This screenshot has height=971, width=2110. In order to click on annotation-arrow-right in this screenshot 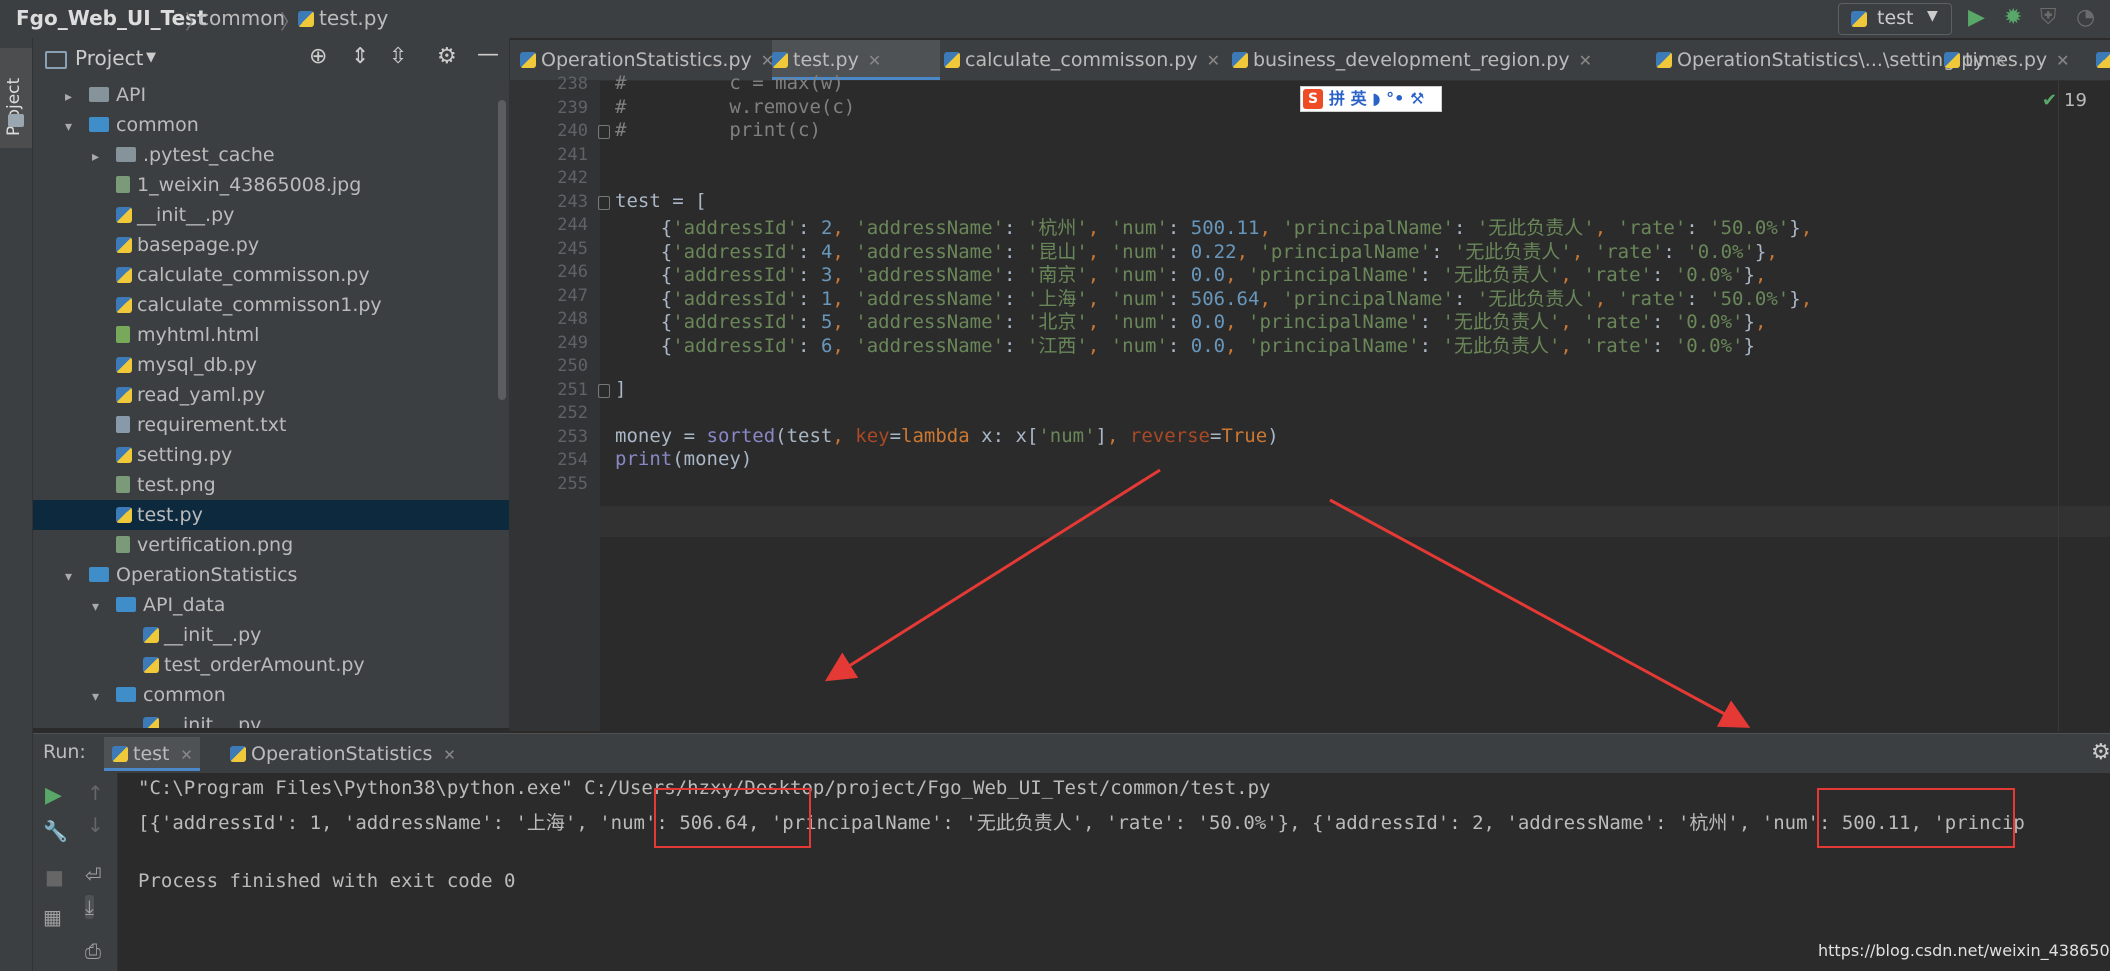, I will do `click(1540, 613)`.